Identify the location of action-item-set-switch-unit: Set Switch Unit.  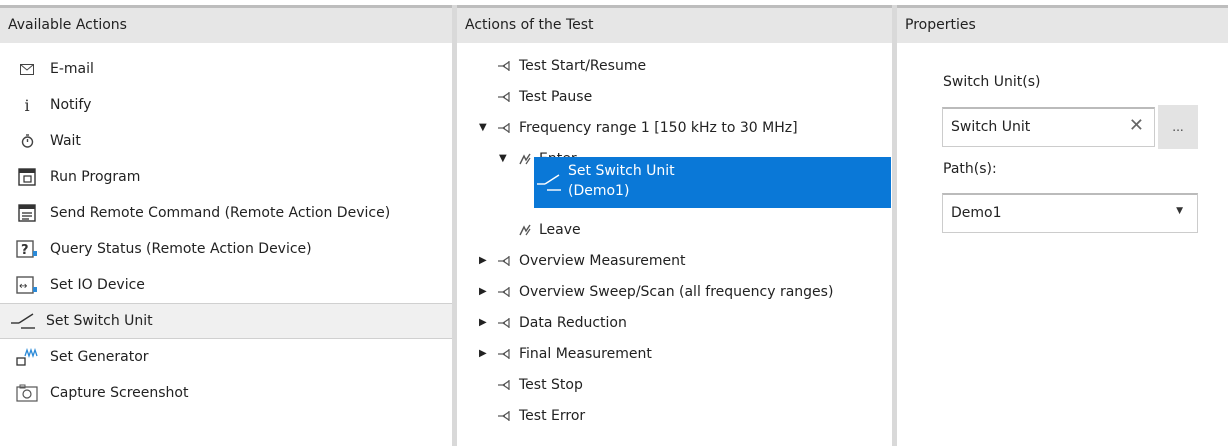
(226, 321).